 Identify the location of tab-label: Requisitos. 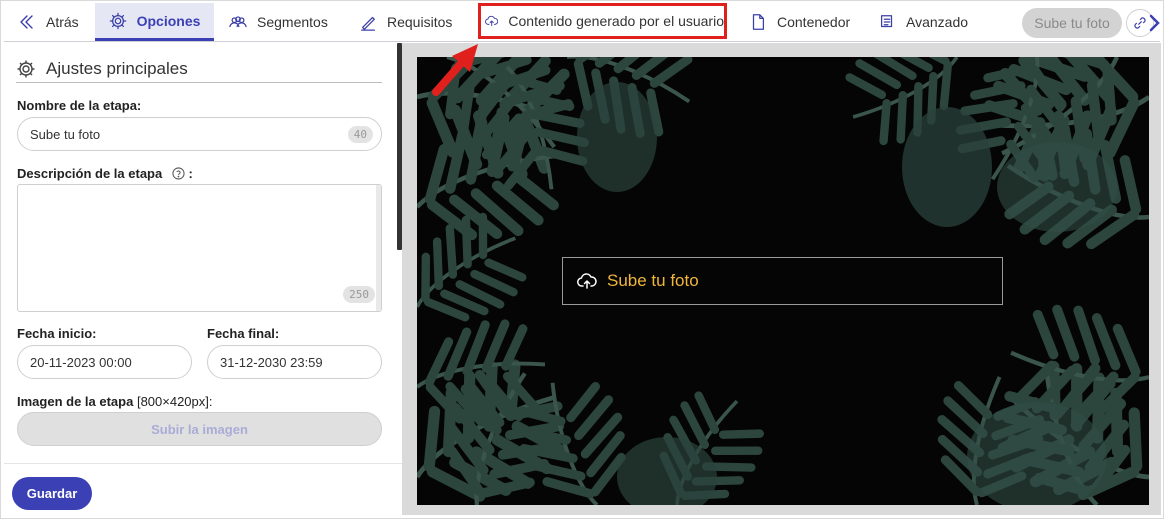
(420, 22).